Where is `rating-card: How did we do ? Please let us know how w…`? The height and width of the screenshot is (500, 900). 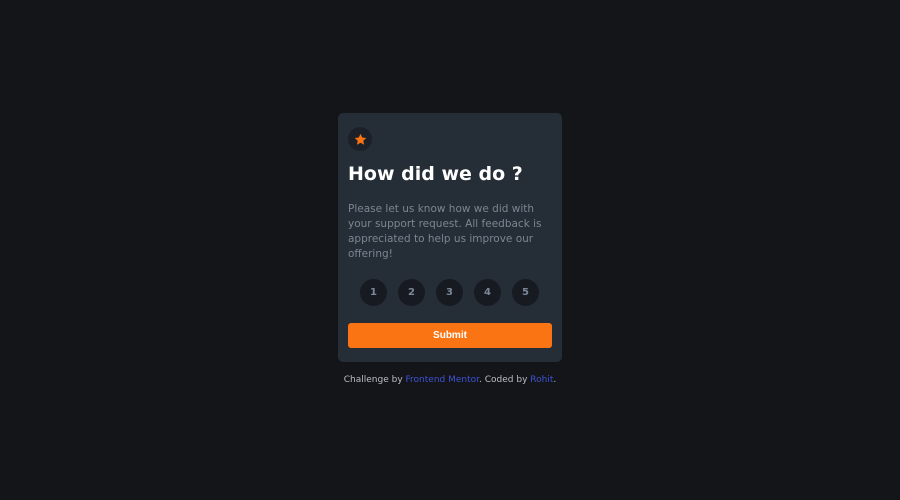 rating-card: How did we do ? Please let us know how w… is located at coordinates (450, 237).